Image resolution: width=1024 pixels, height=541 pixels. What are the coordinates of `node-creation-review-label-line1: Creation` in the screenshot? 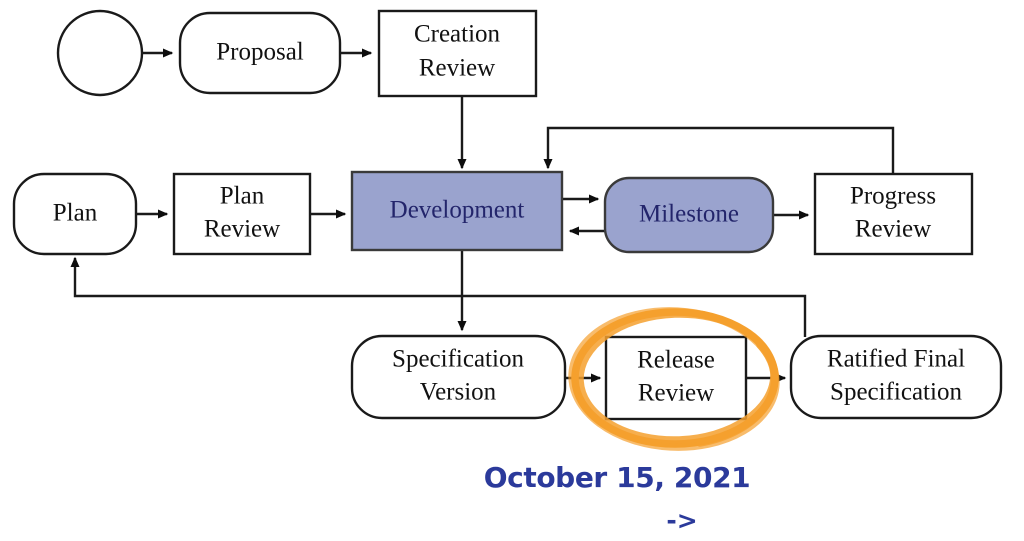 It's located at (457, 34).